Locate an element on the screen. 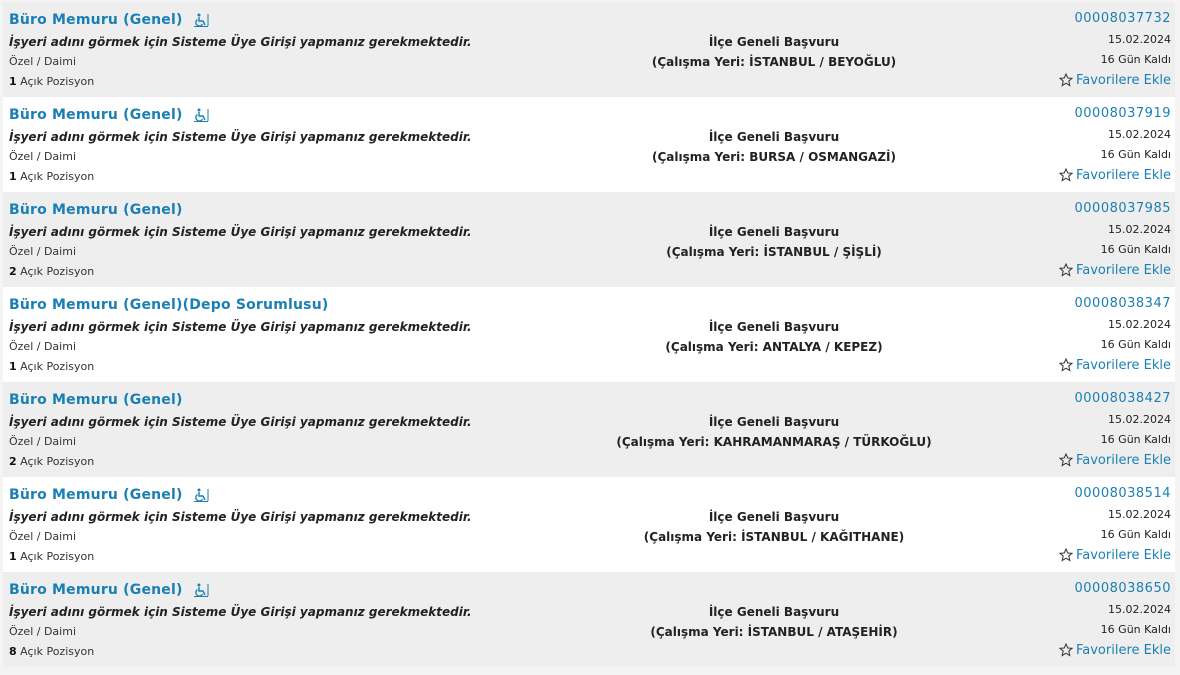 This screenshot has width=1180, height=675. reference-number-link: 00008038347 is located at coordinates (1115, 304).